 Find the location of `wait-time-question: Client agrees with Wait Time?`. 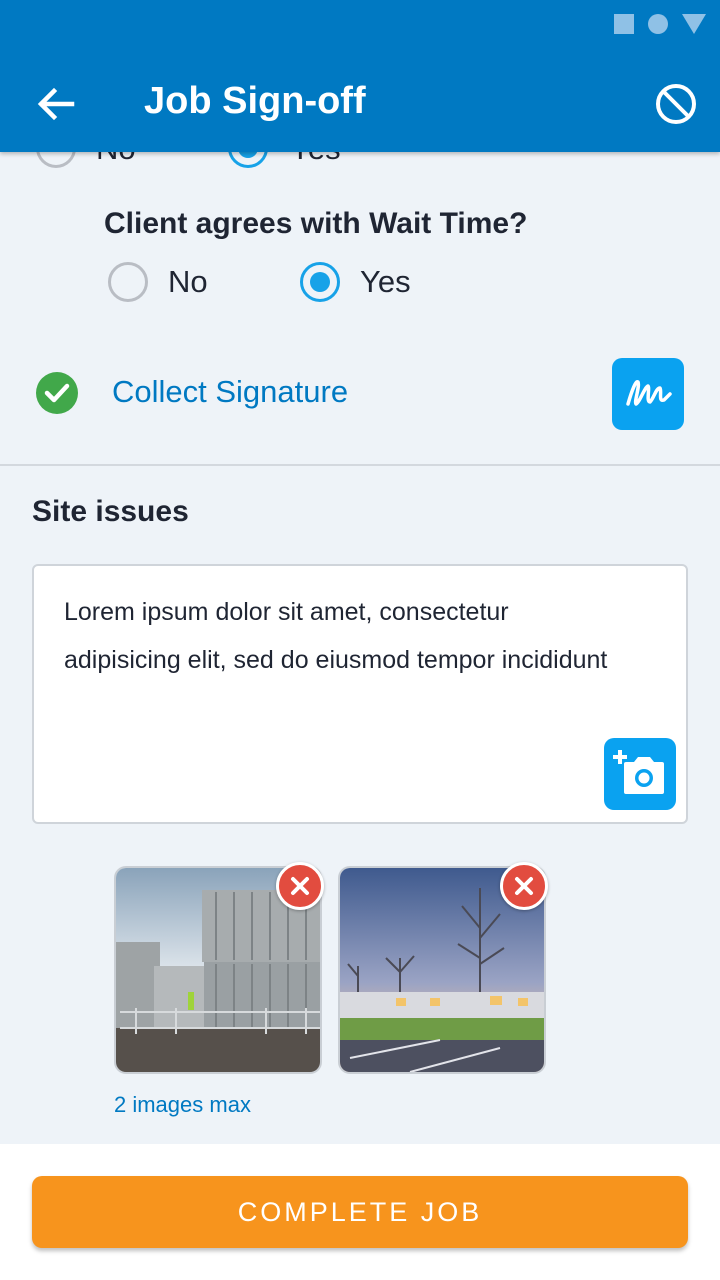

wait-time-question: Client agrees with Wait Time? is located at coordinates (316, 223).